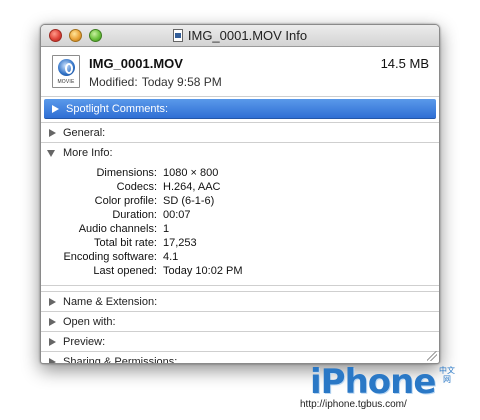 The image size is (480, 420). I want to click on info-value: H.264, AAC, so click(192, 187).